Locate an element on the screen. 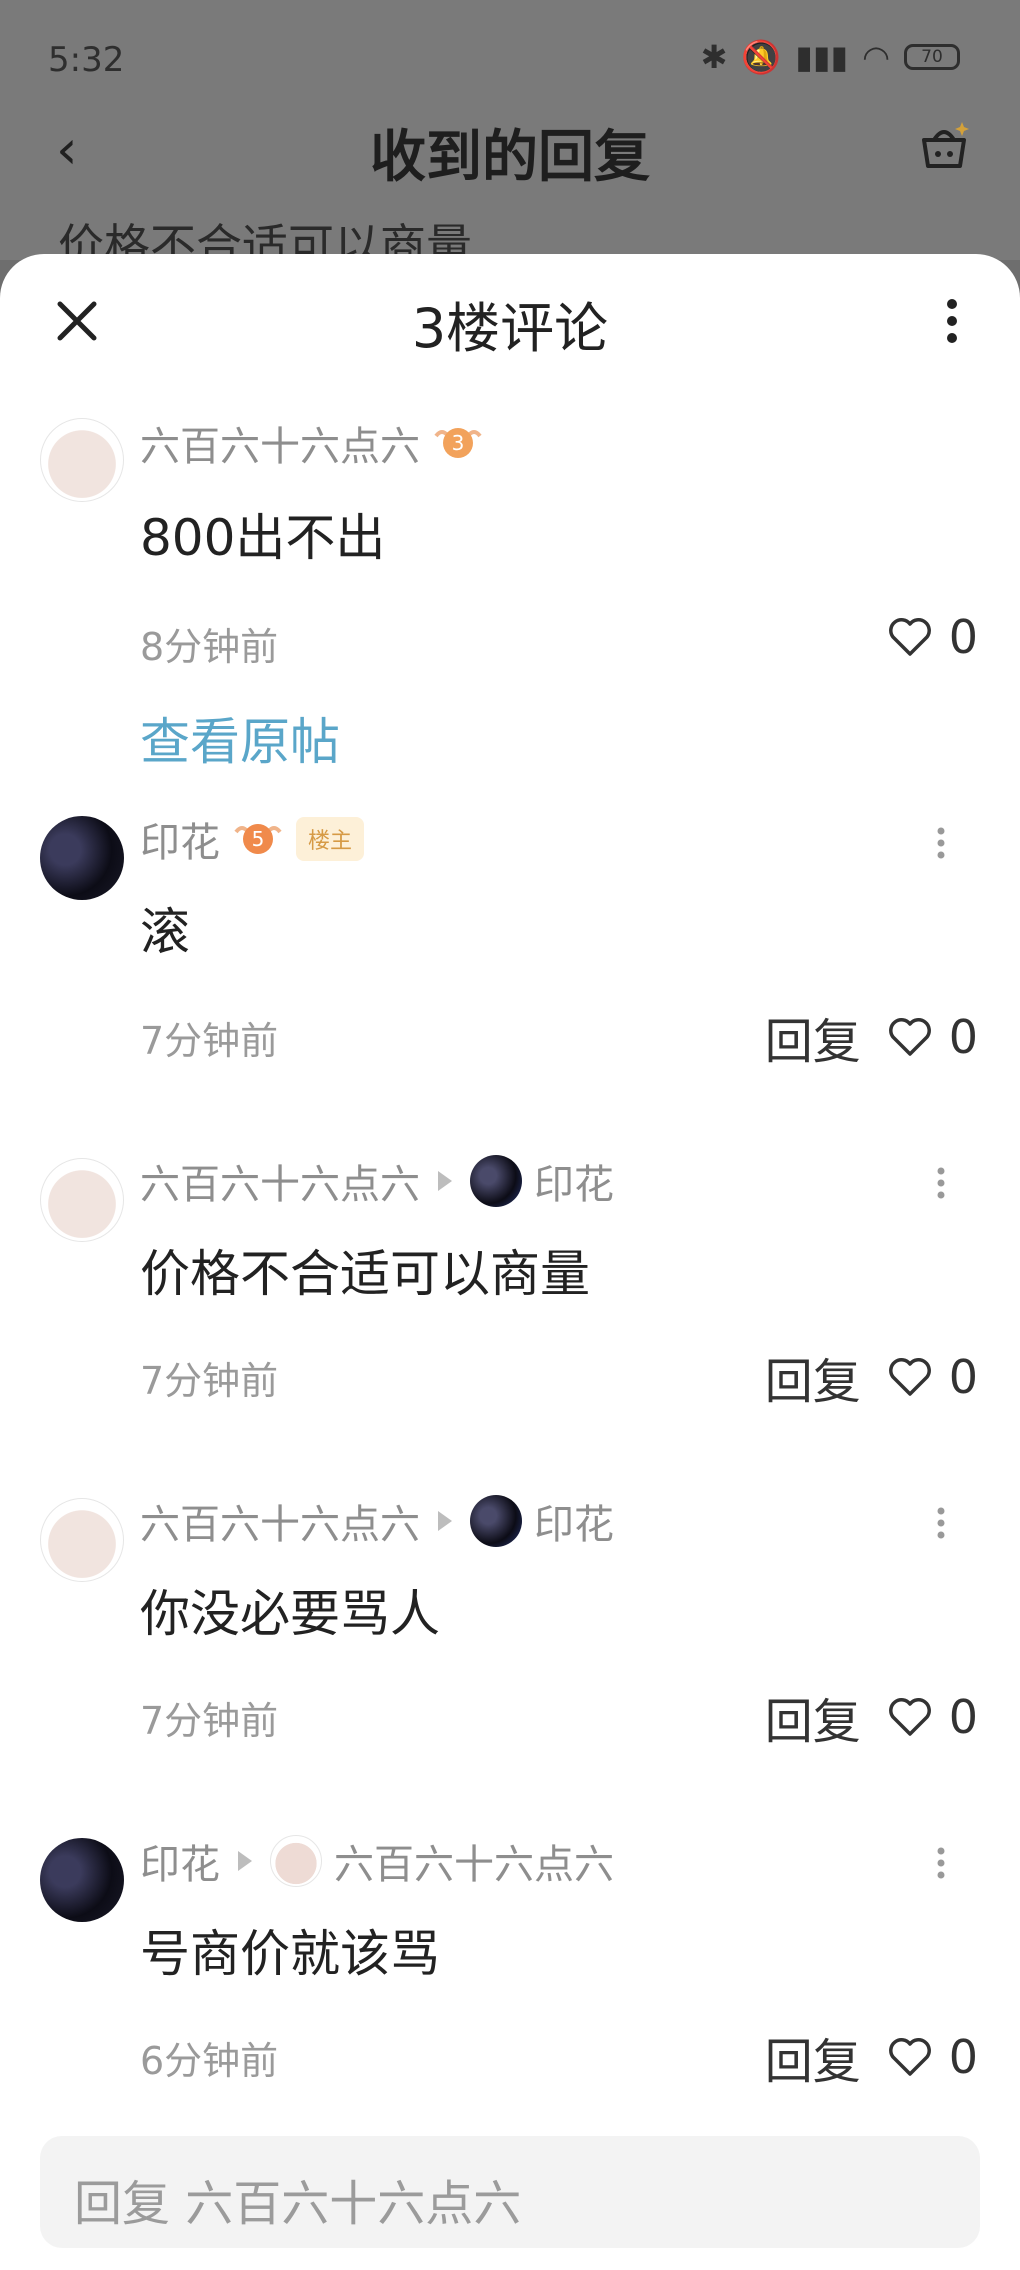  reply-target-name: 六百六十六点六 is located at coordinates (474, 1861).